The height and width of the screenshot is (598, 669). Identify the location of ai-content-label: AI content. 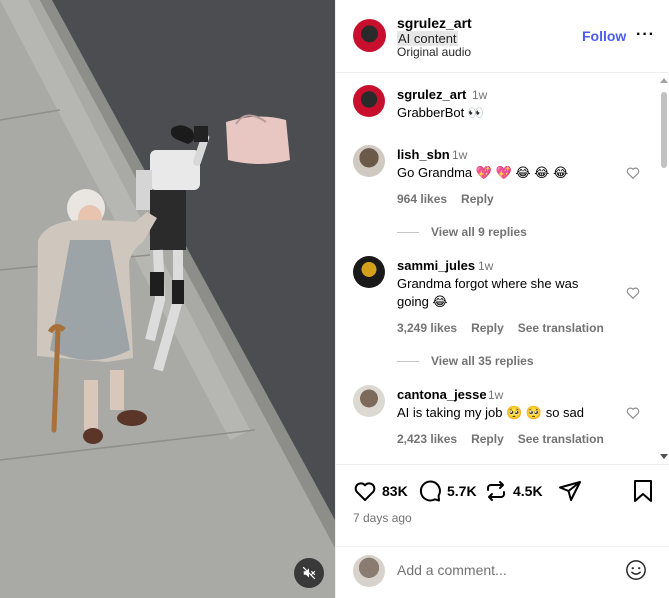
(427, 38).